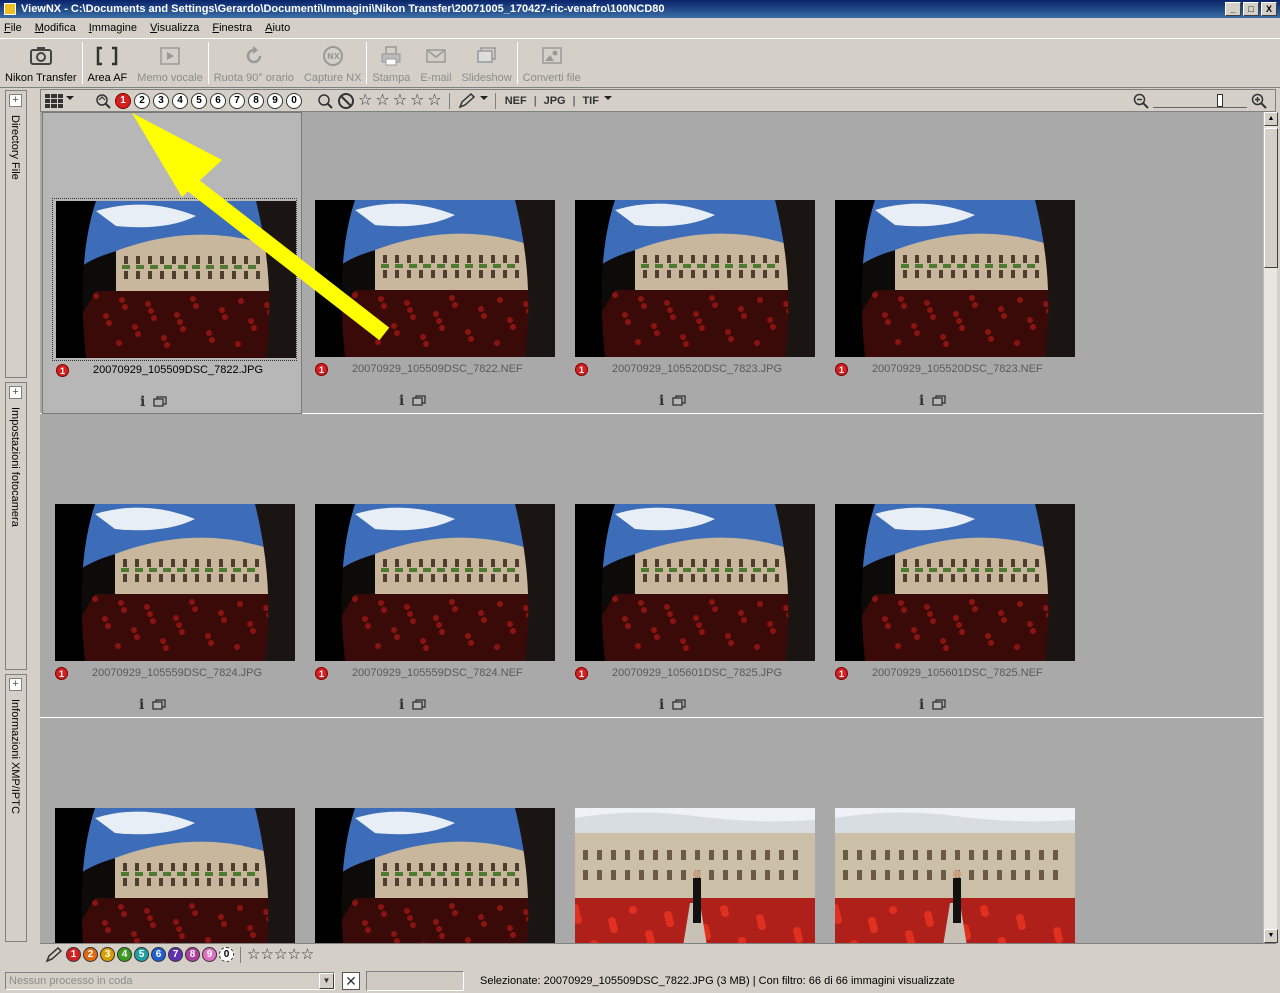 This screenshot has width=1280, height=993. What do you see at coordinates (232, 28) in the screenshot?
I see `menu-finestra: Finestra` at bounding box center [232, 28].